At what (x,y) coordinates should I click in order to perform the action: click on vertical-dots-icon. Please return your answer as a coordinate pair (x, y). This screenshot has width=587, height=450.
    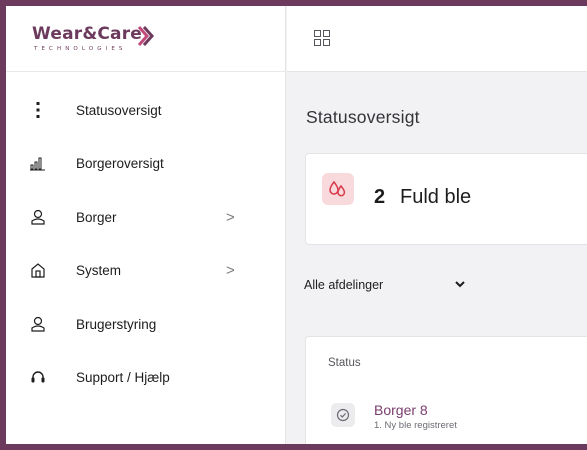
    Looking at the image, I should click on (38, 110).